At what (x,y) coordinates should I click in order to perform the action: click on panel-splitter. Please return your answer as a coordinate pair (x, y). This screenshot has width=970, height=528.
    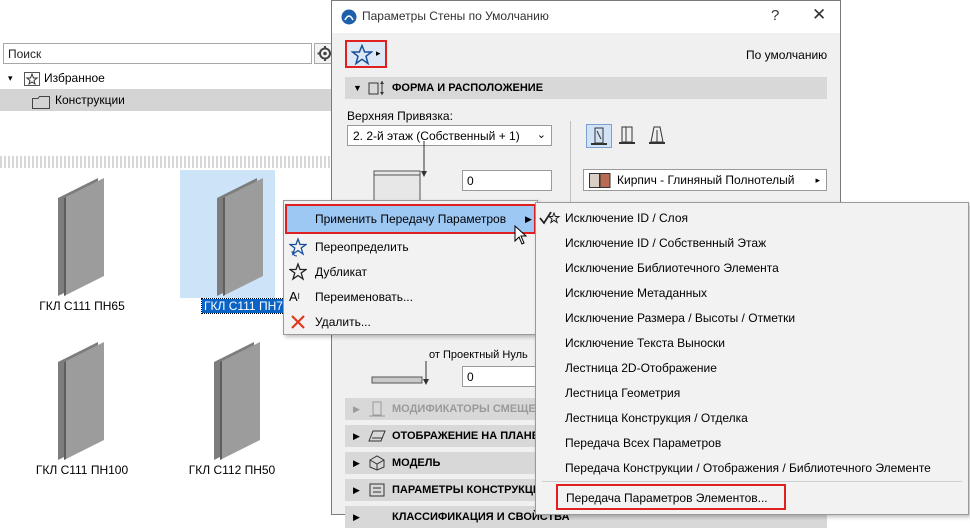
    Looking at the image, I should click on (171, 162).